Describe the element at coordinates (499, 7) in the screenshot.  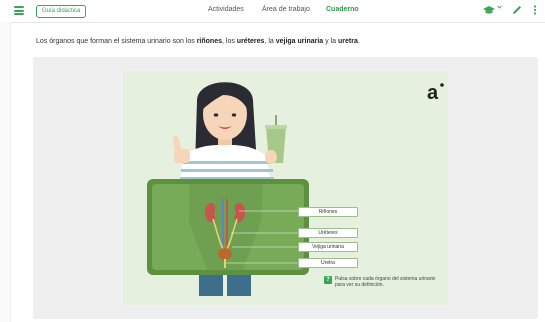
I see `chevron-down-icon` at that location.